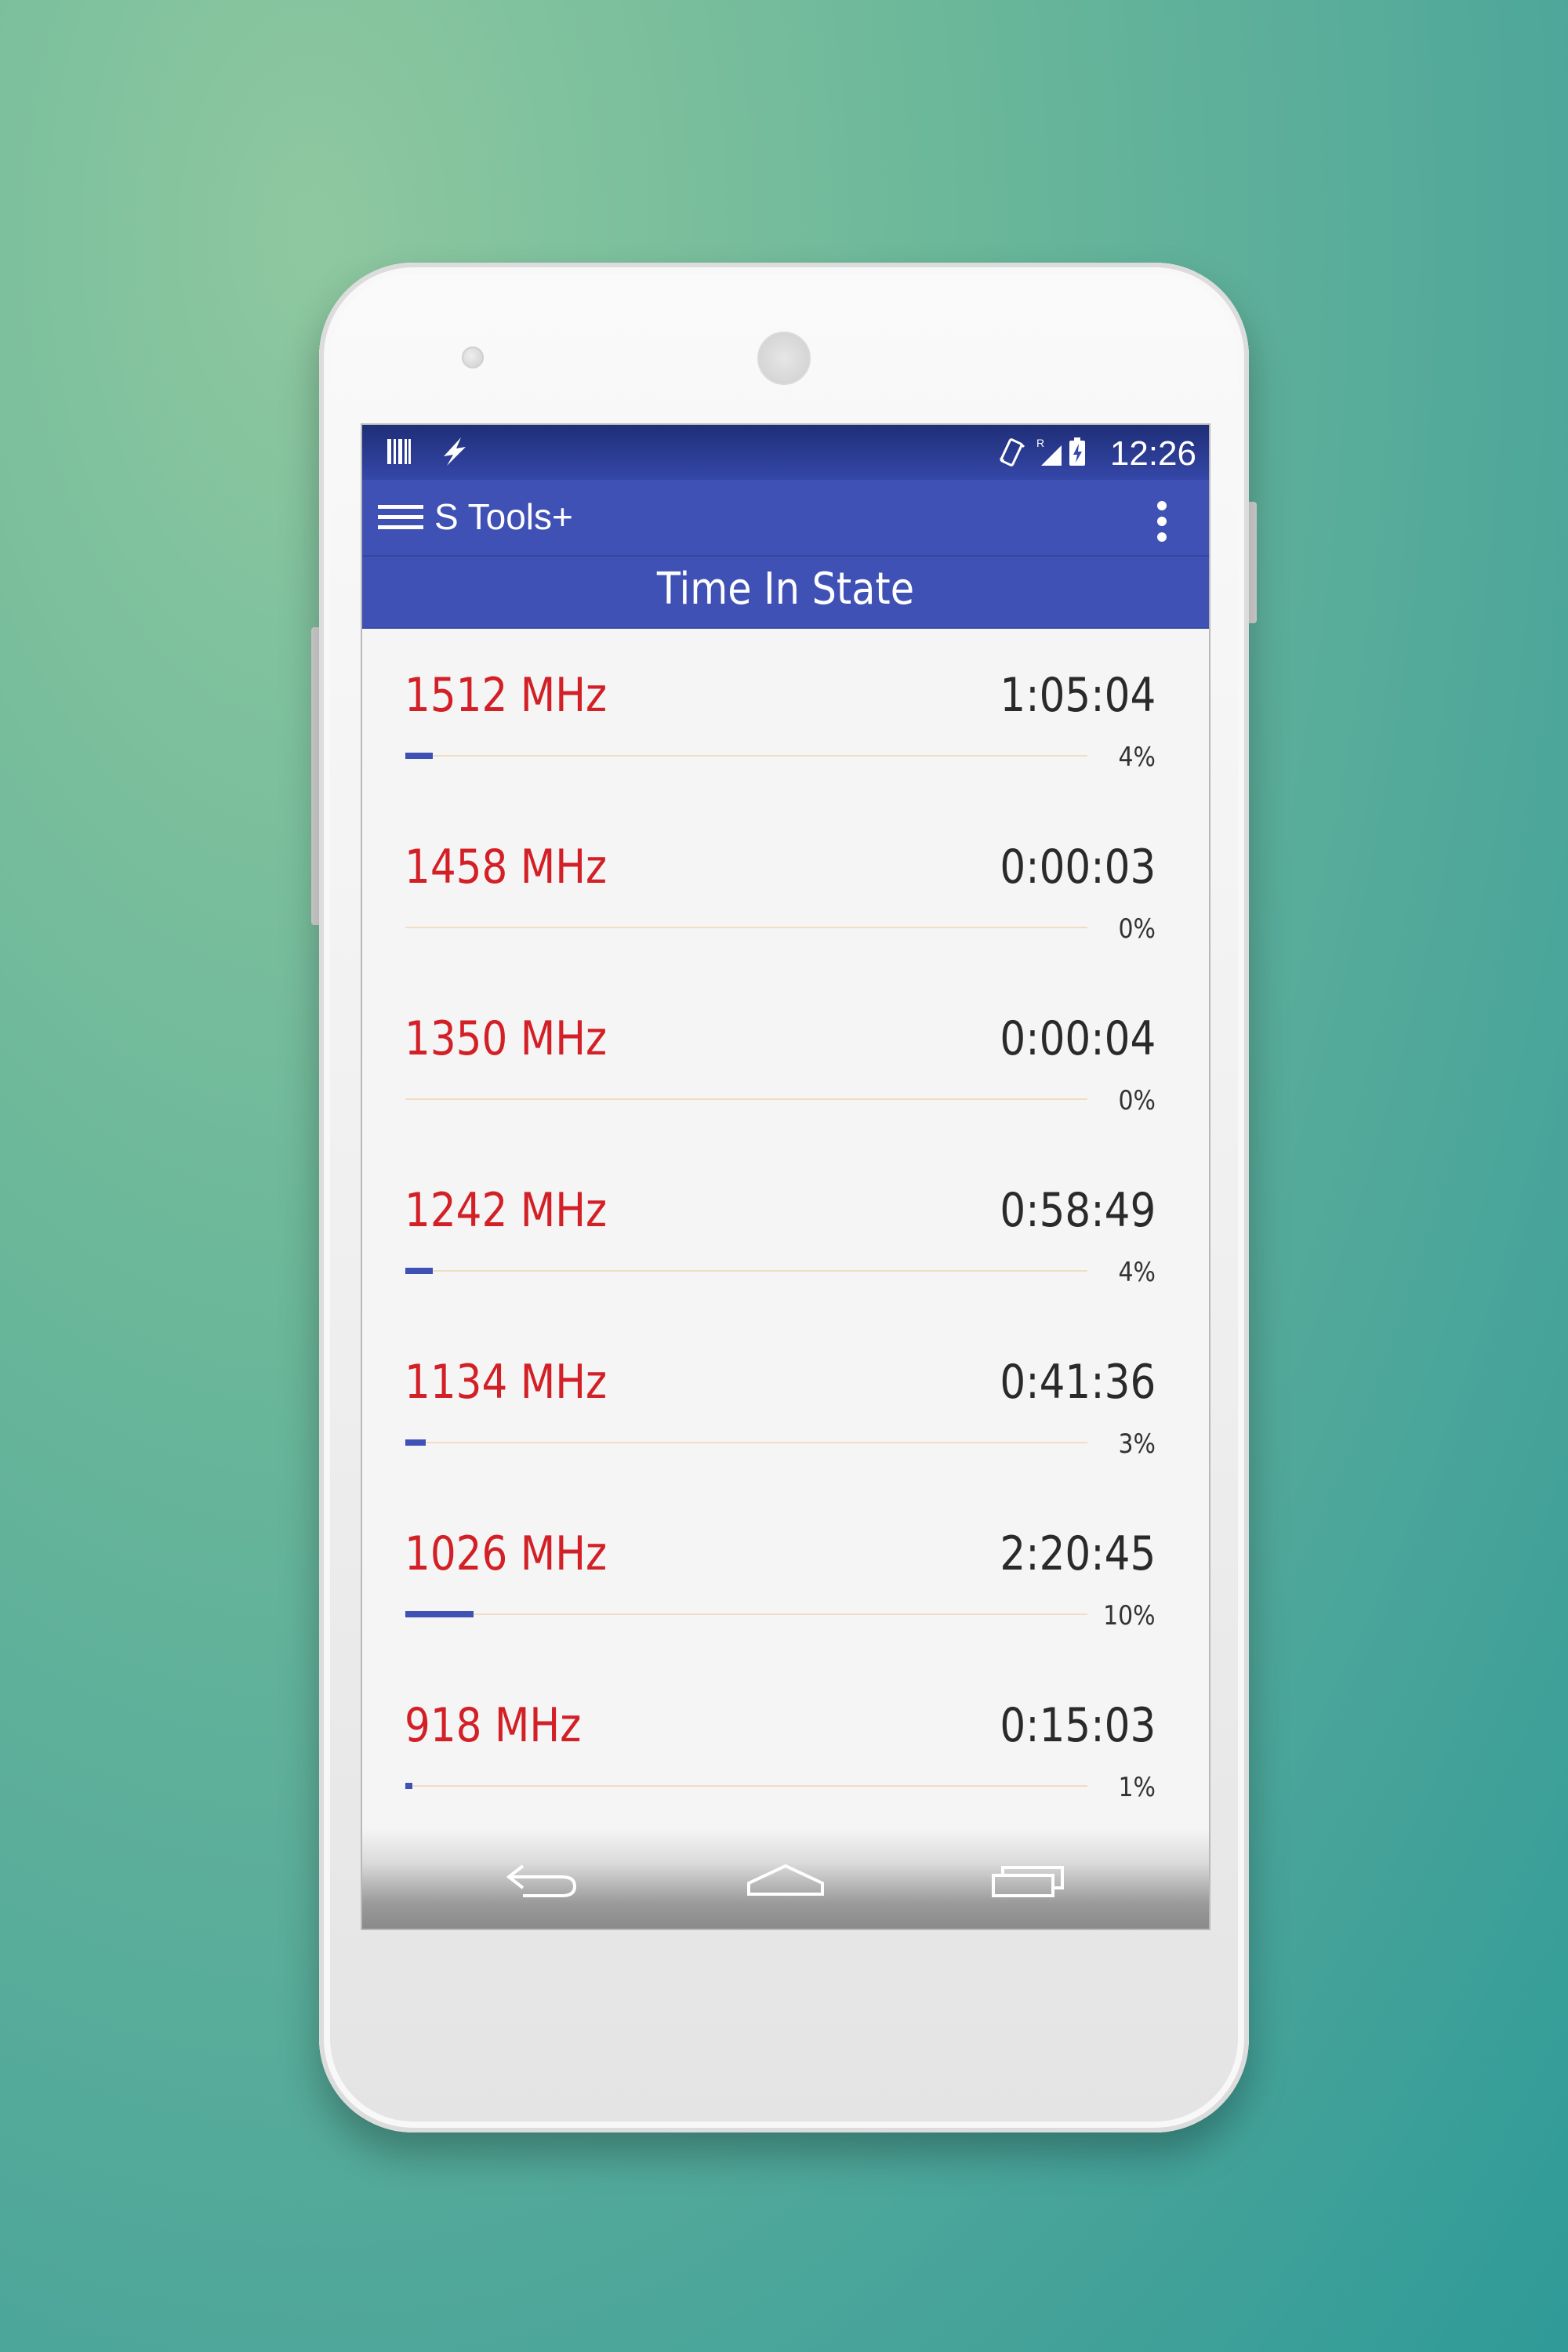  Describe the element at coordinates (785, 1571) in the screenshot. I see `list-item: 1026 MHz 2:20:45 10%` at that location.